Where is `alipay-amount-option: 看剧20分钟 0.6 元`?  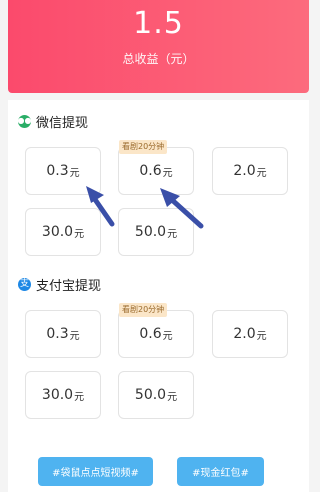 alipay-amount-option: 看剧20分钟 0.6 元 is located at coordinates (156, 330).